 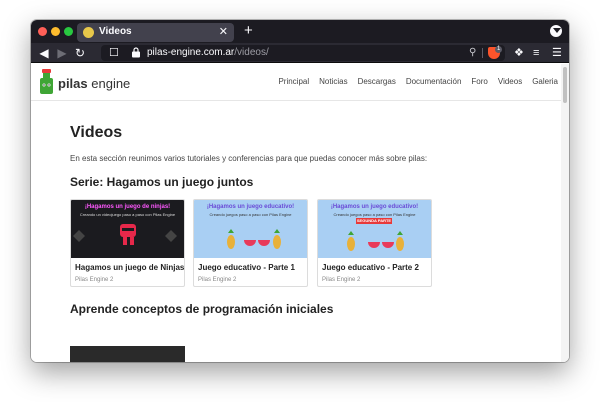 What do you see at coordinates (129, 267) in the screenshot?
I see `video-title: Hagamos un juego de Ninjas` at bounding box center [129, 267].